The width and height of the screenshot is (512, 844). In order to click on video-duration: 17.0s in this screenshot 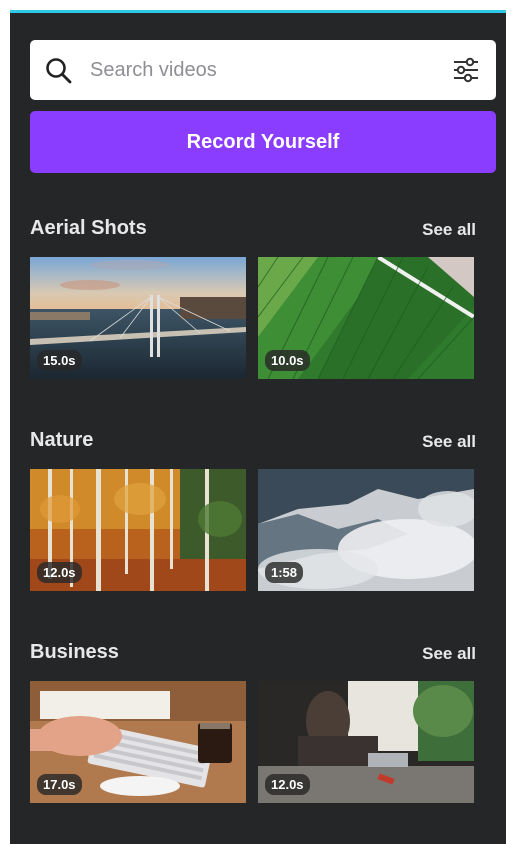, I will do `click(59, 784)`.